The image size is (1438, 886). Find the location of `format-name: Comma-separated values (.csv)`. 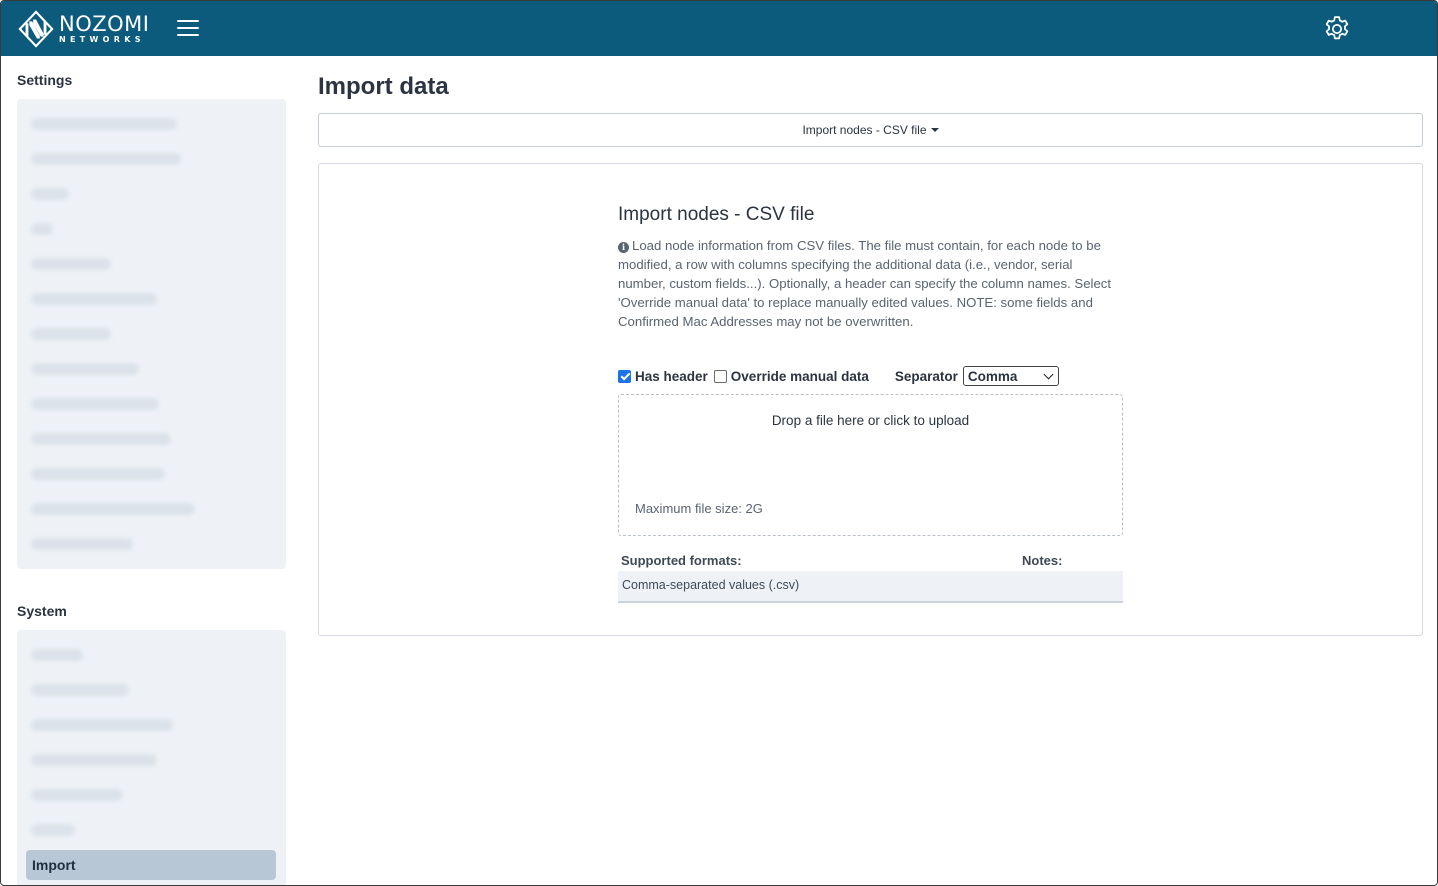

format-name: Comma-separated values (.csv) is located at coordinates (711, 585).